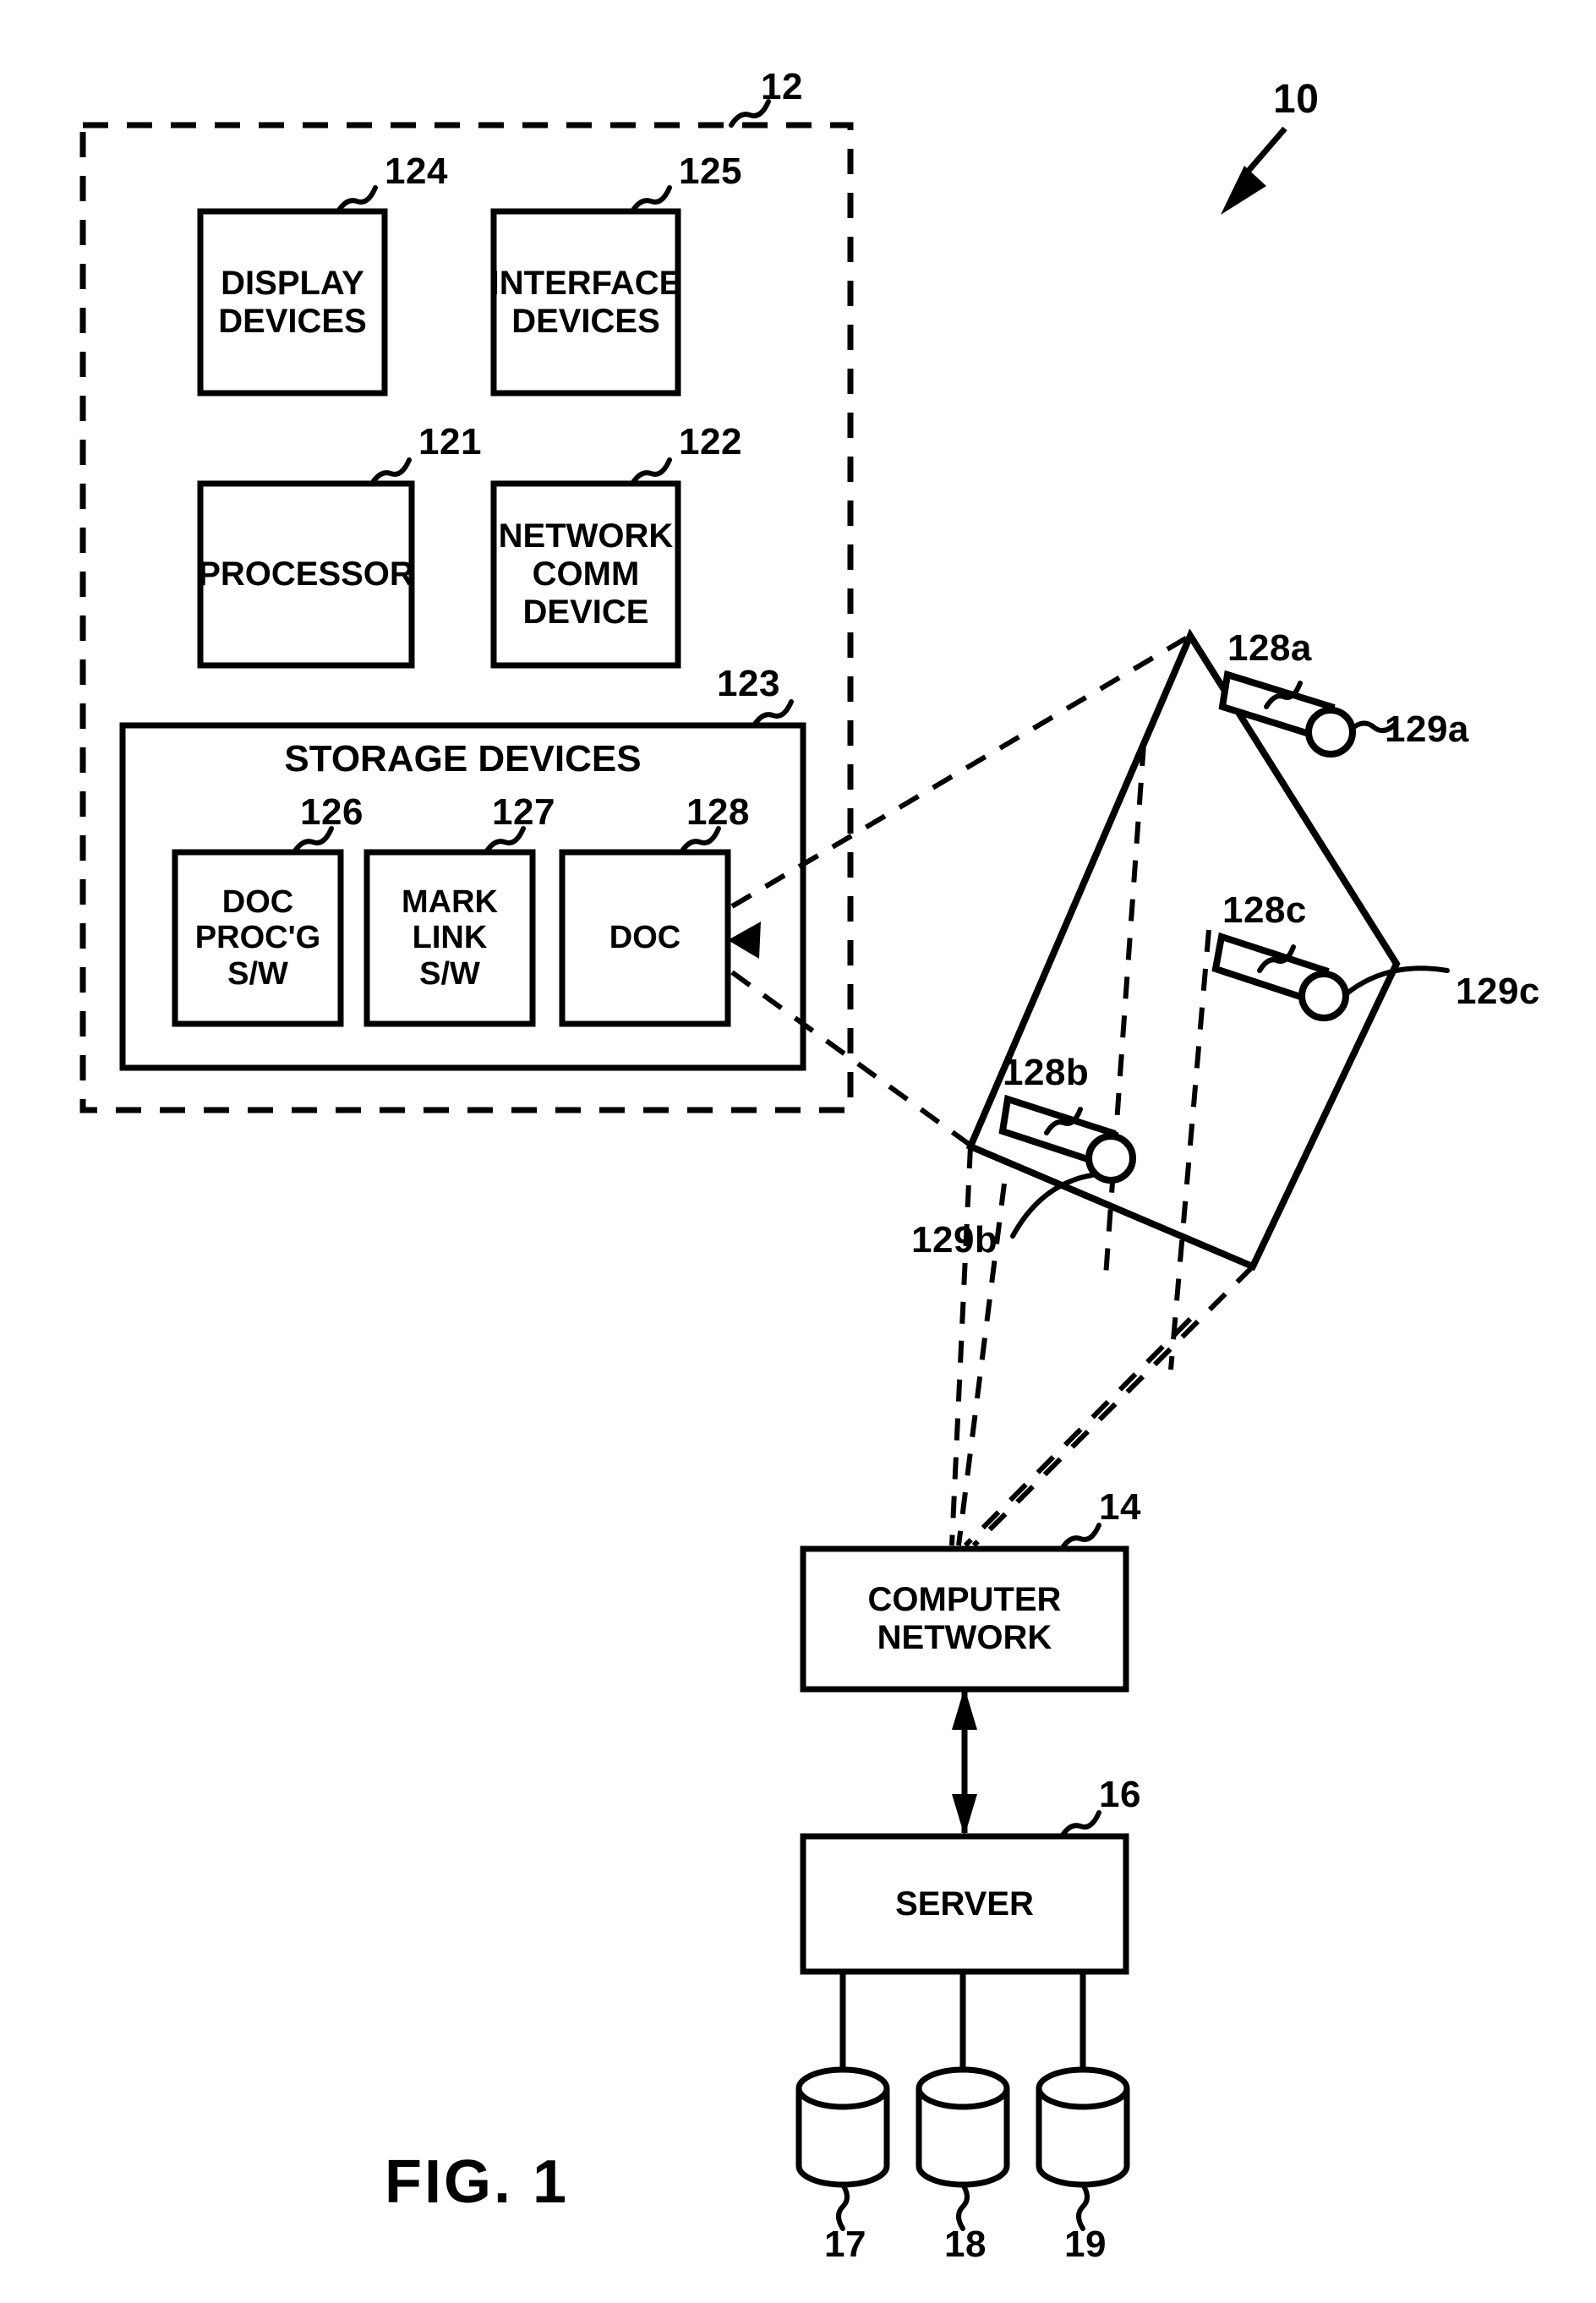 The width and height of the screenshot is (1596, 2303). What do you see at coordinates (964, 1904) in the screenshot?
I see `server-label: SERVER` at bounding box center [964, 1904].